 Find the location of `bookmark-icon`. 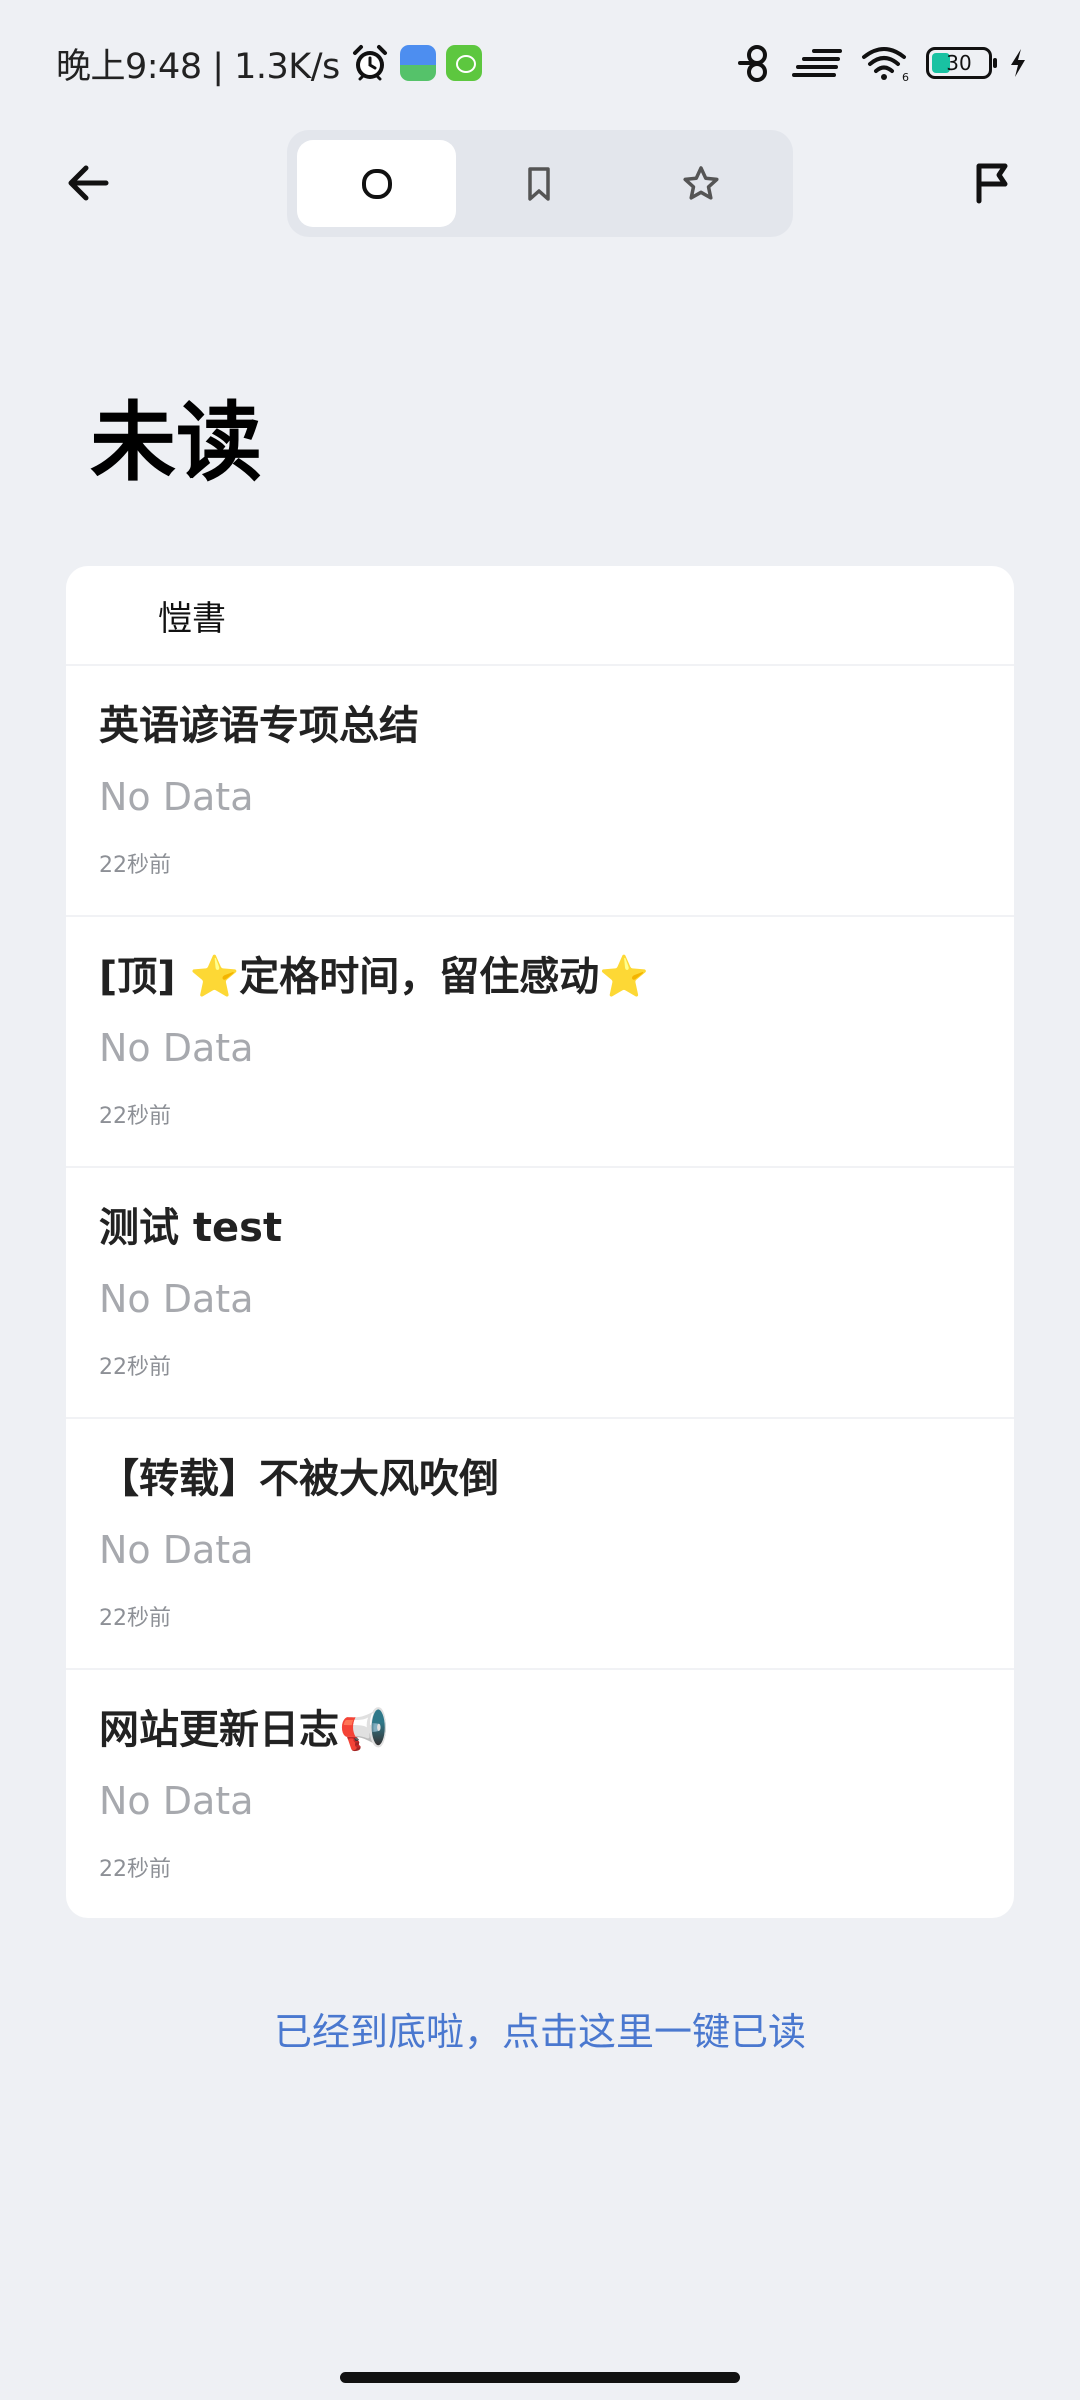

bookmark-icon is located at coordinates (538, 183).